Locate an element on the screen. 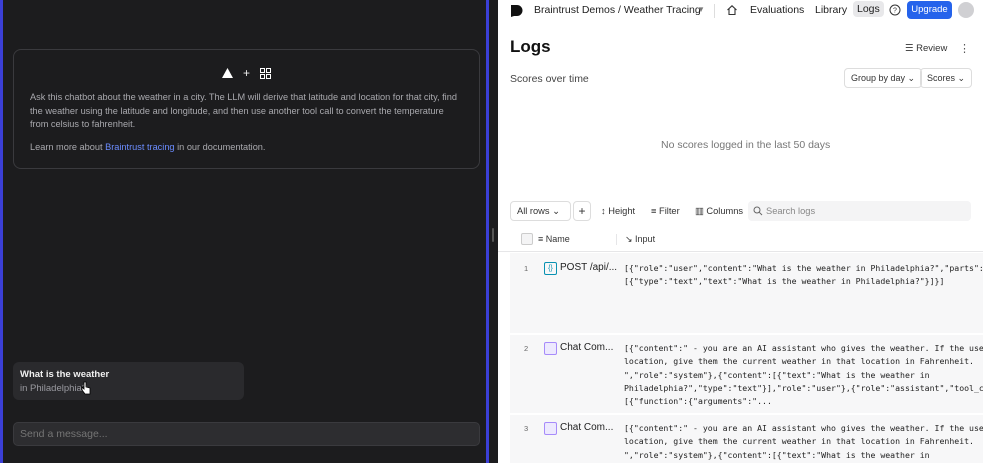 Image resolution: width=983 pixels, height=463 pixels. page-title: Logs is located at coordinates (530, 46).